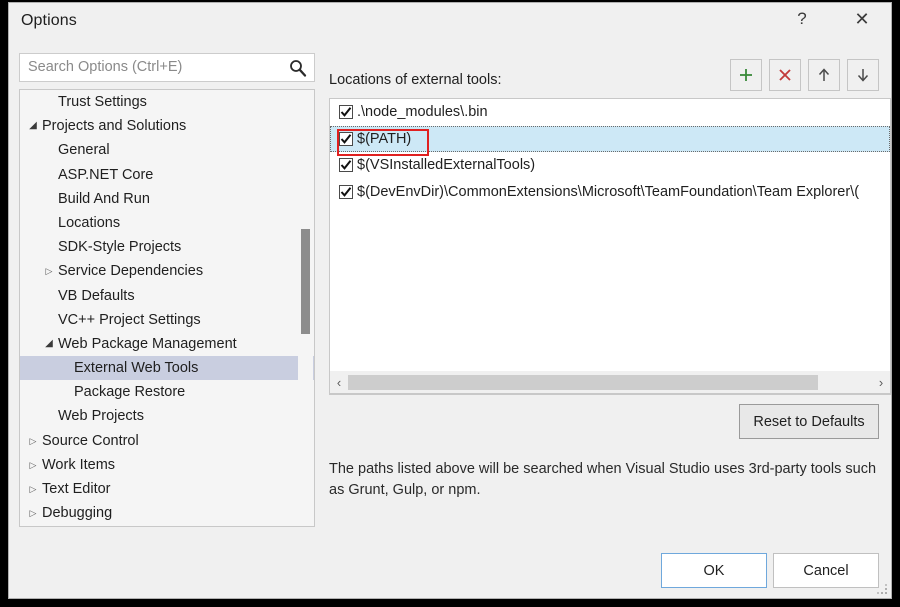  What do you see at coordinates (167, 223) in the screenshot?
I see `sidebar-item-locations: Locations` at bounding box center [167, 223].